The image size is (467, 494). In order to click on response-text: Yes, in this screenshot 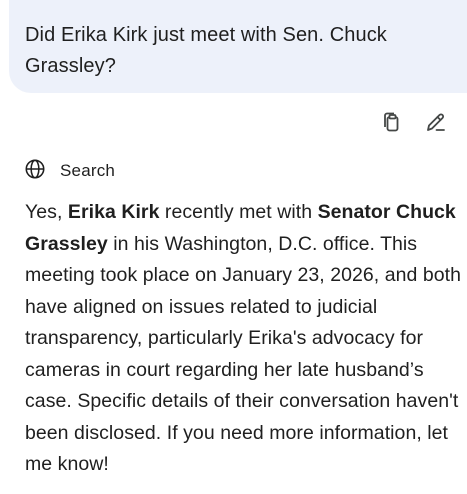, I will do `click(46, 212)`.